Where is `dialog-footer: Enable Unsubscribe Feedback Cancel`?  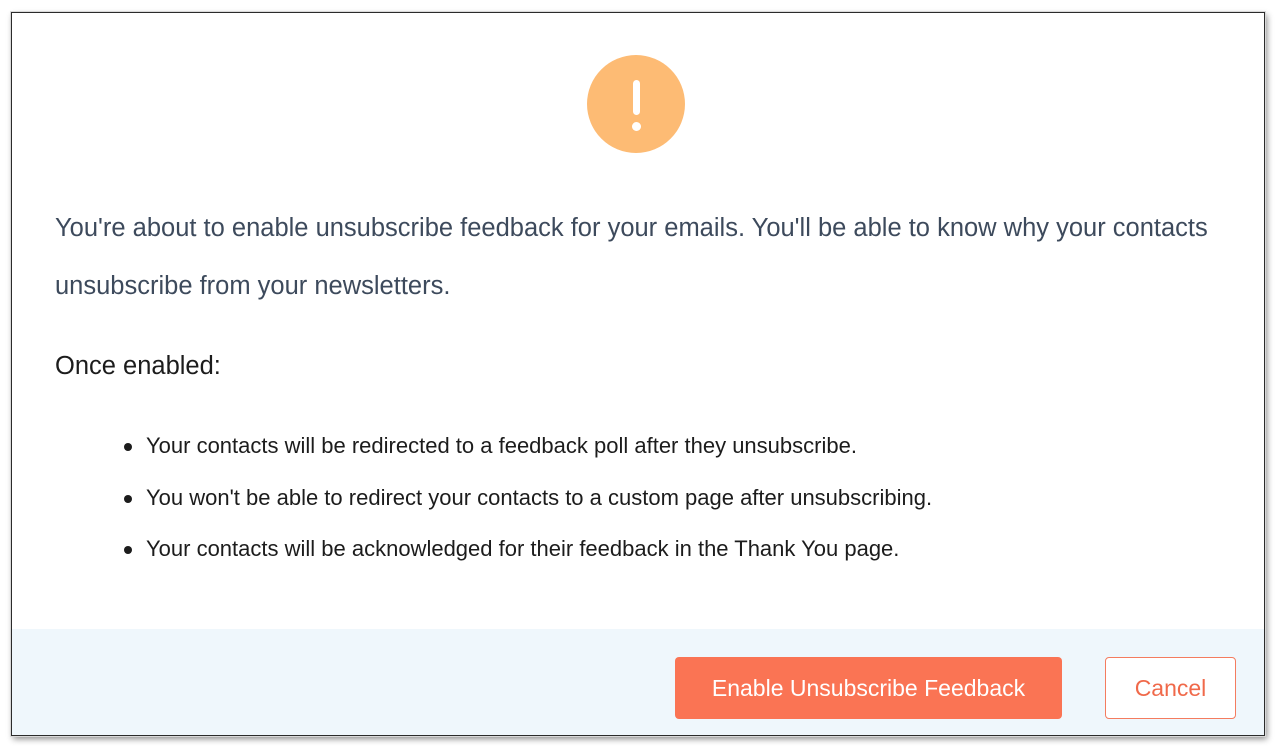
dialog-footer: Enable Unsubscribe Feedback Cancel is located at coordinates (638, 682).